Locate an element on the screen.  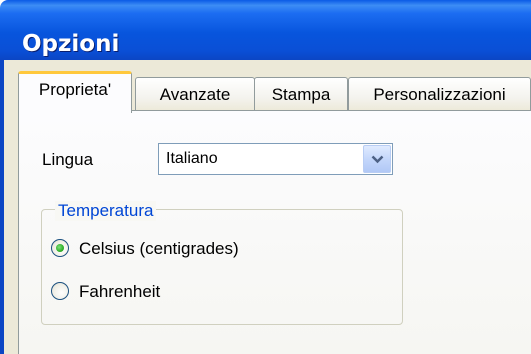
tab-stampa: Stampa is located at coordinates (301, 94).